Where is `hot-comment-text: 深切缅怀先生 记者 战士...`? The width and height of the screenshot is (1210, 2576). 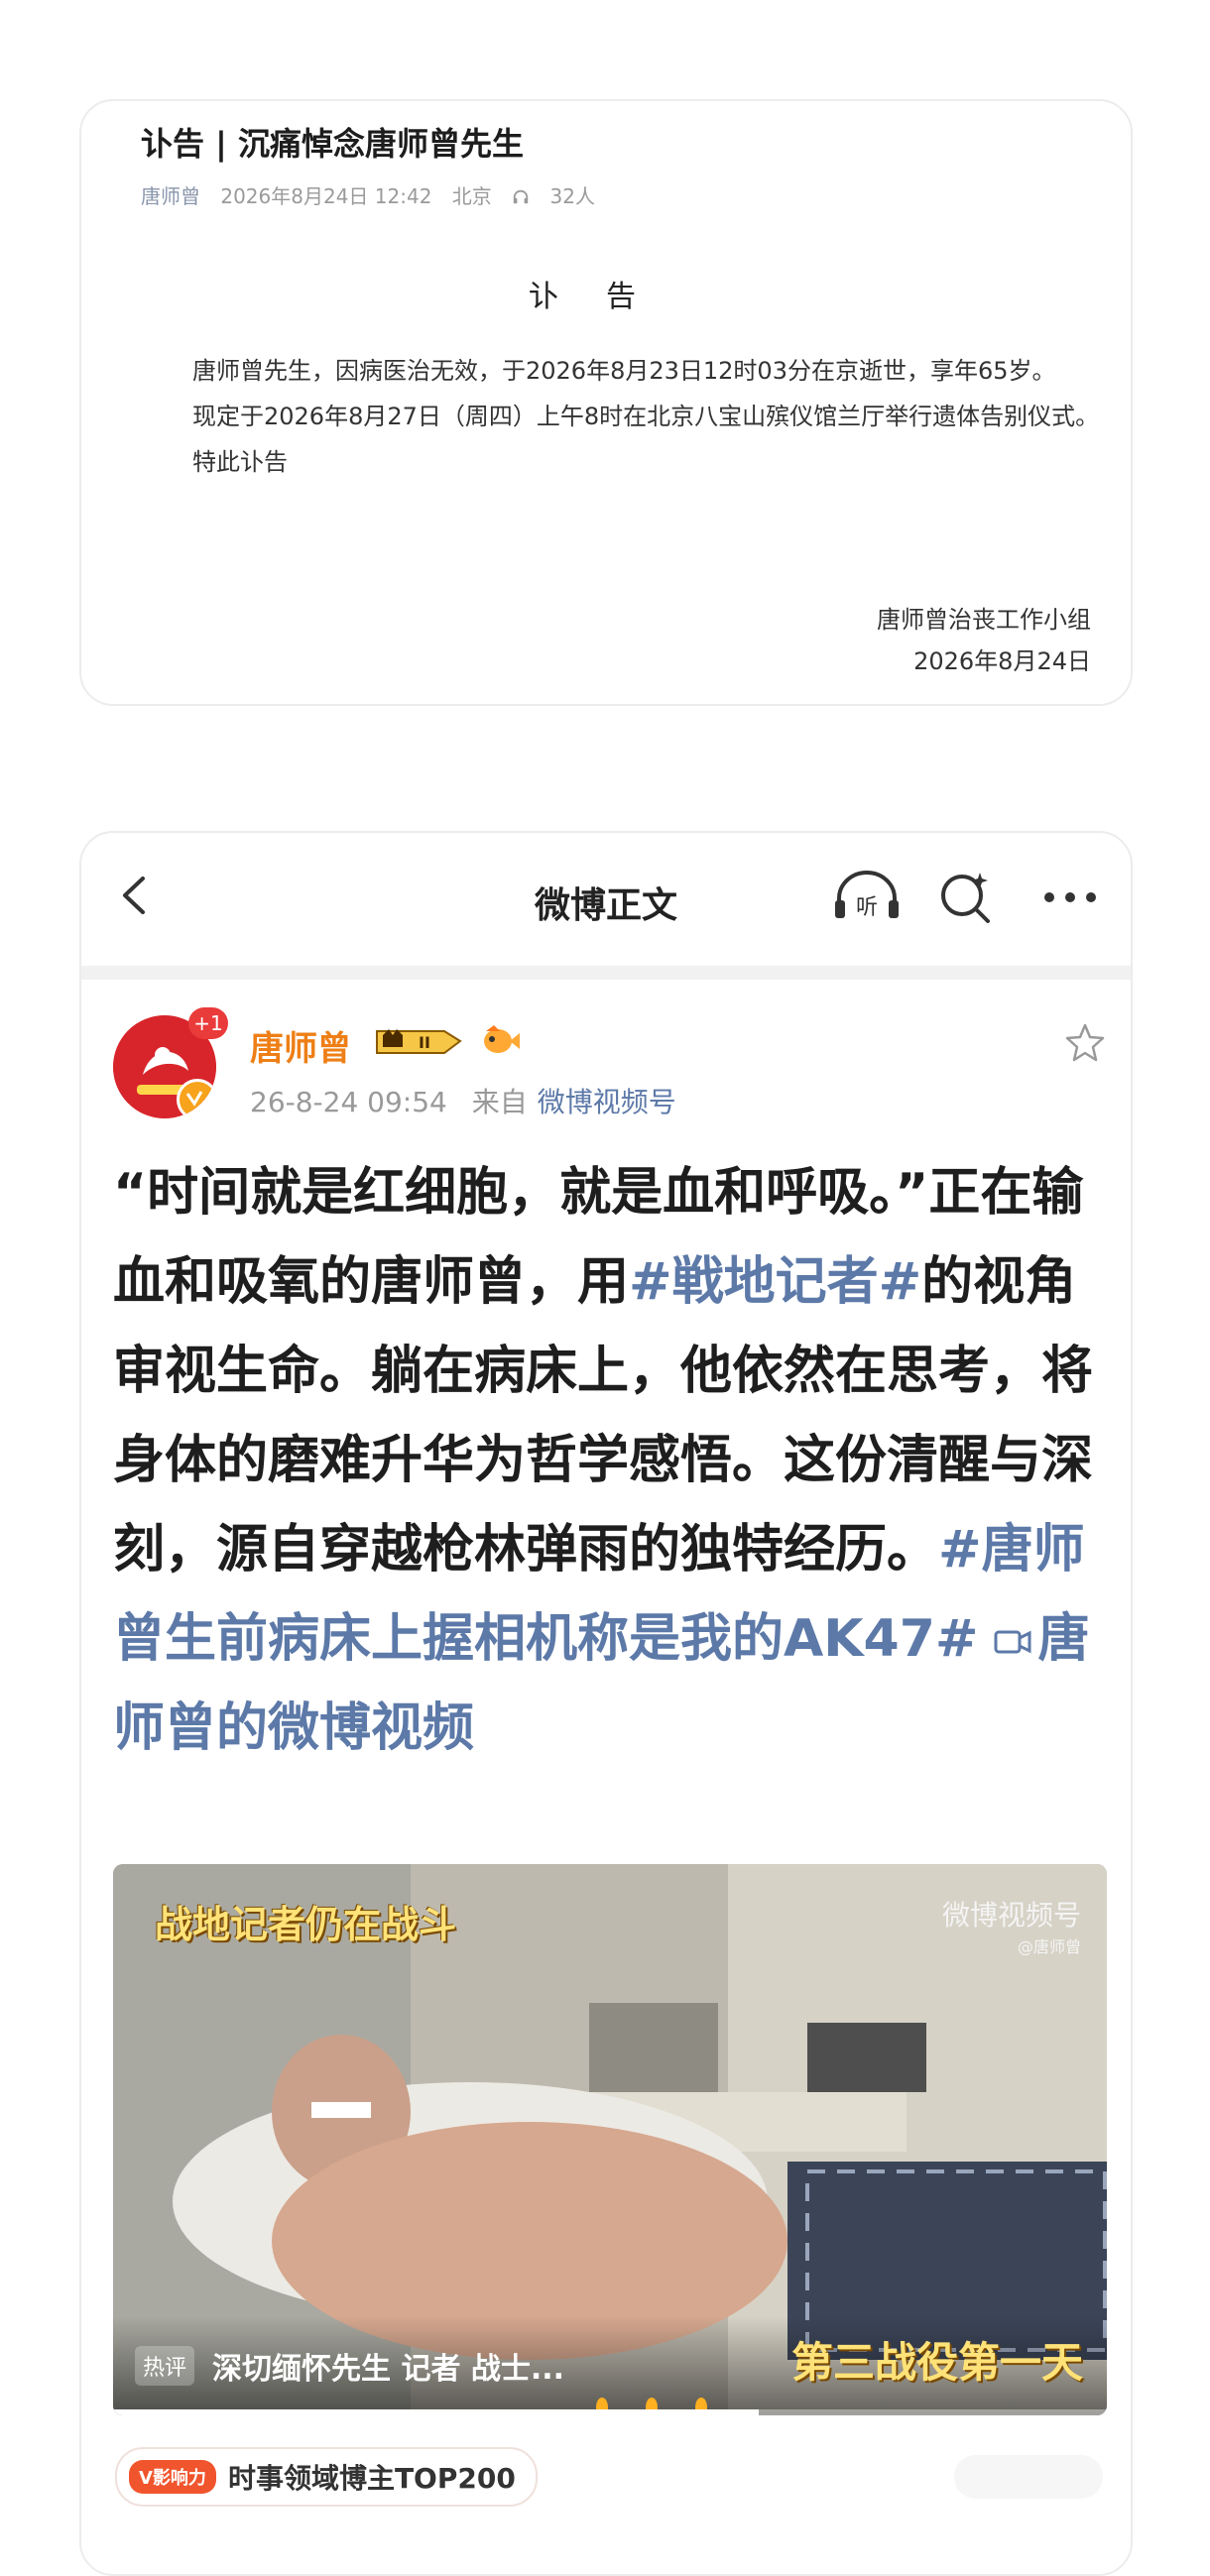
hot-comment-text: 深切缅怀先生 记者 战士... is located at coordinates (388, 2366).